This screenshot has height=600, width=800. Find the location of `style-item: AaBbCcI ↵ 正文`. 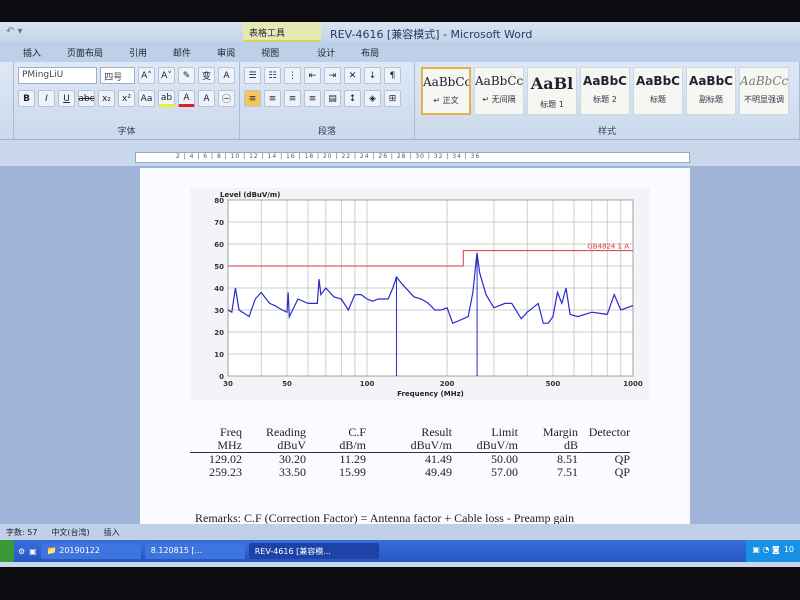

style-item: AaBbCcI ↵ 正文 is located at coordinates (446, 91).